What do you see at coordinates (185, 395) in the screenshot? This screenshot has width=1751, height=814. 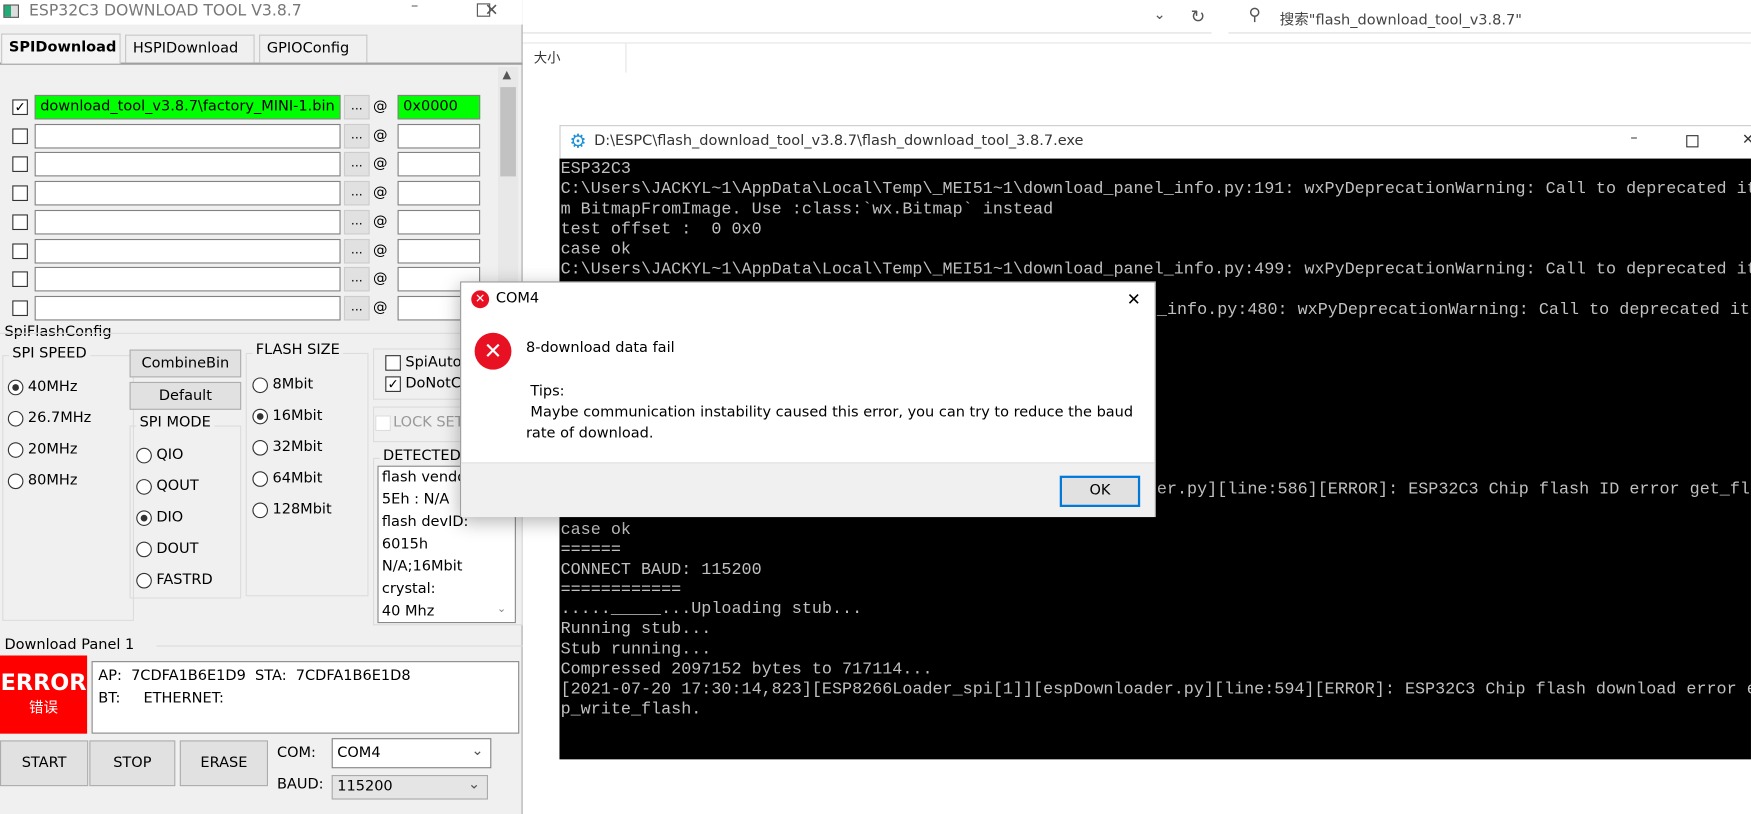 I see `default-button: Default` at bounding box center [185, 395].